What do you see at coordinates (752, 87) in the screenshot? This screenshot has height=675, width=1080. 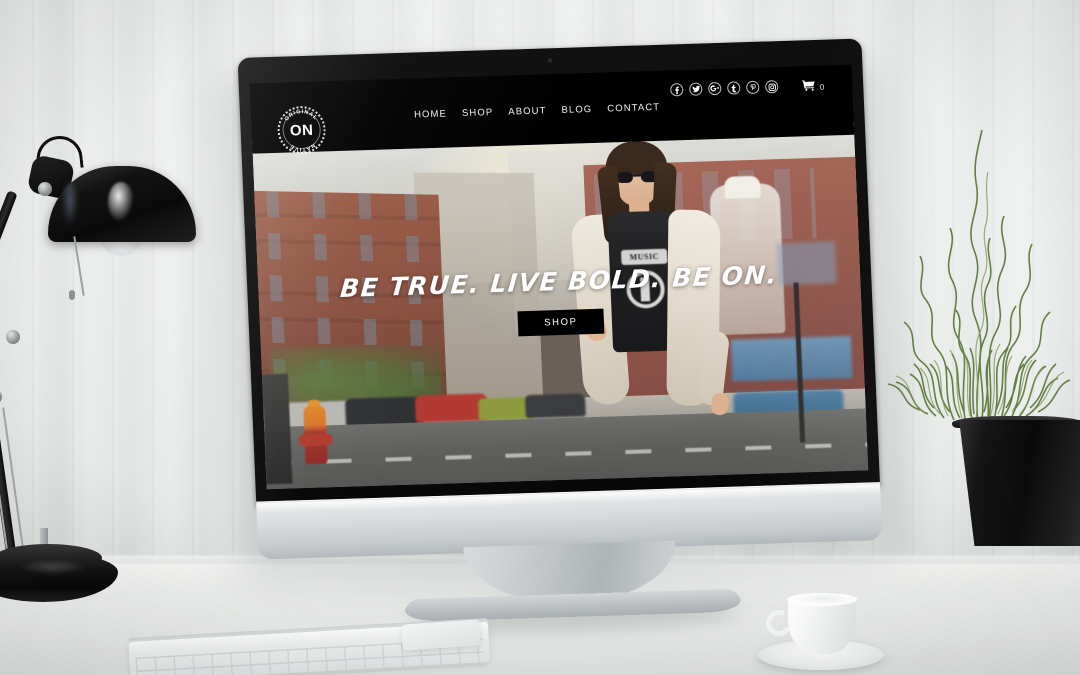 I see `pinterest-icon` at bounding box center [752, 87].